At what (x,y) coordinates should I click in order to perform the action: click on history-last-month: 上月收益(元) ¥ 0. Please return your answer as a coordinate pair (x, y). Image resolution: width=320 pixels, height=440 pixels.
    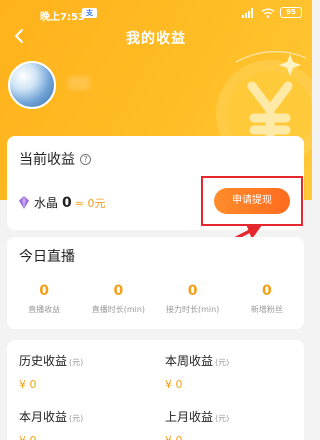
    Looking at the image, I should click on (197, 423).